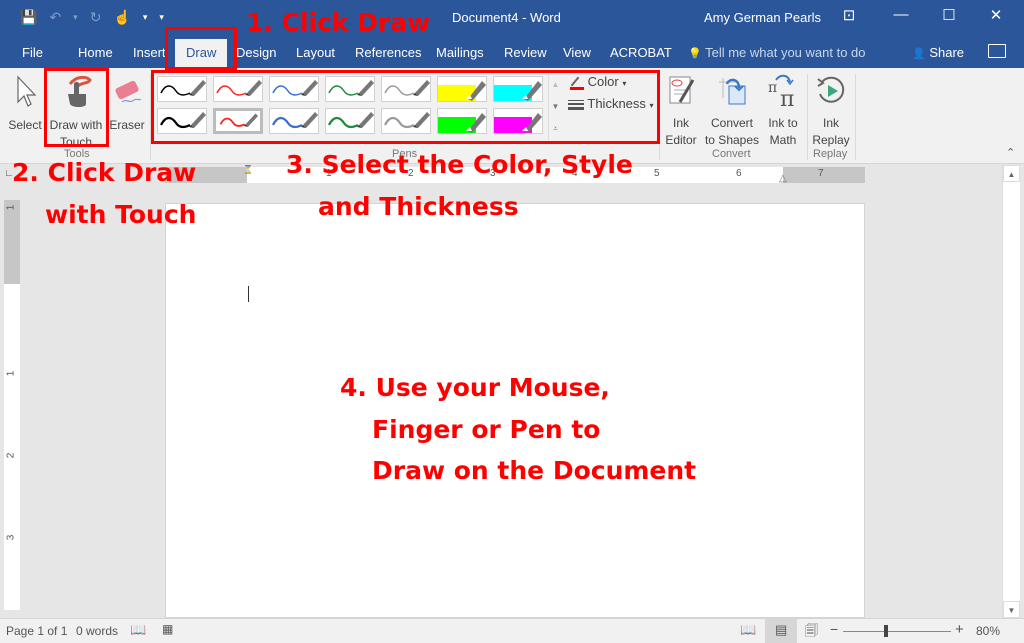 The width and height of the screenshot is (1024, 643). Describe the element at coordinates (12, 405) in the screenshot. I see `vertical-ruler: 1 1 2 3` at that location.